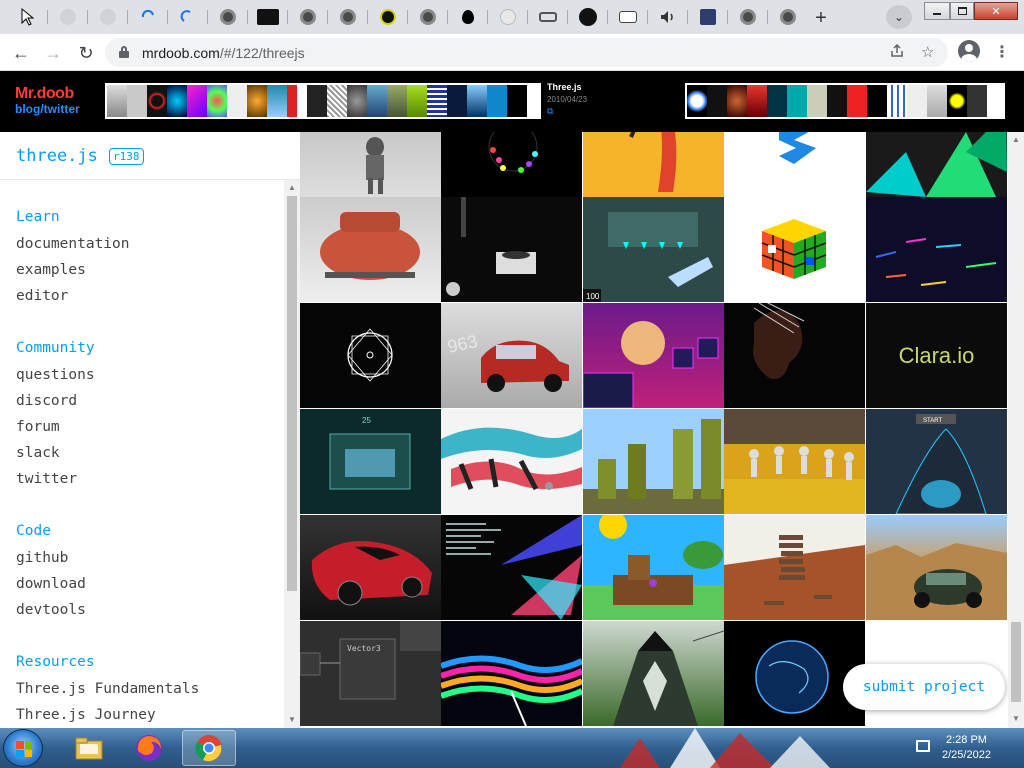 The image size is (1024, 768). Describe the element at coordinates (962, 11) in the screenshot. I see `restore-button` at that location.